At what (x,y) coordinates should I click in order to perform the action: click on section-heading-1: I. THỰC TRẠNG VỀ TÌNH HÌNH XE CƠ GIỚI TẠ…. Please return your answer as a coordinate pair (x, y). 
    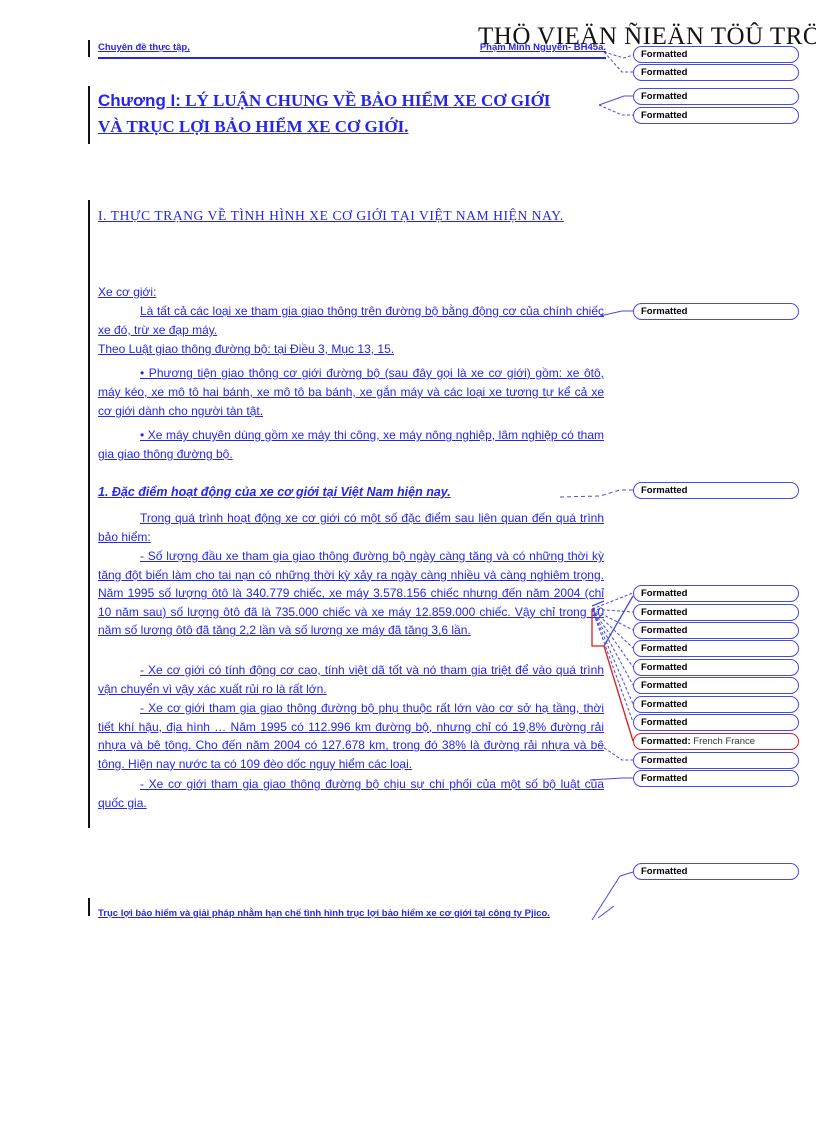
    Looking at the image, I should click on (331, 215).